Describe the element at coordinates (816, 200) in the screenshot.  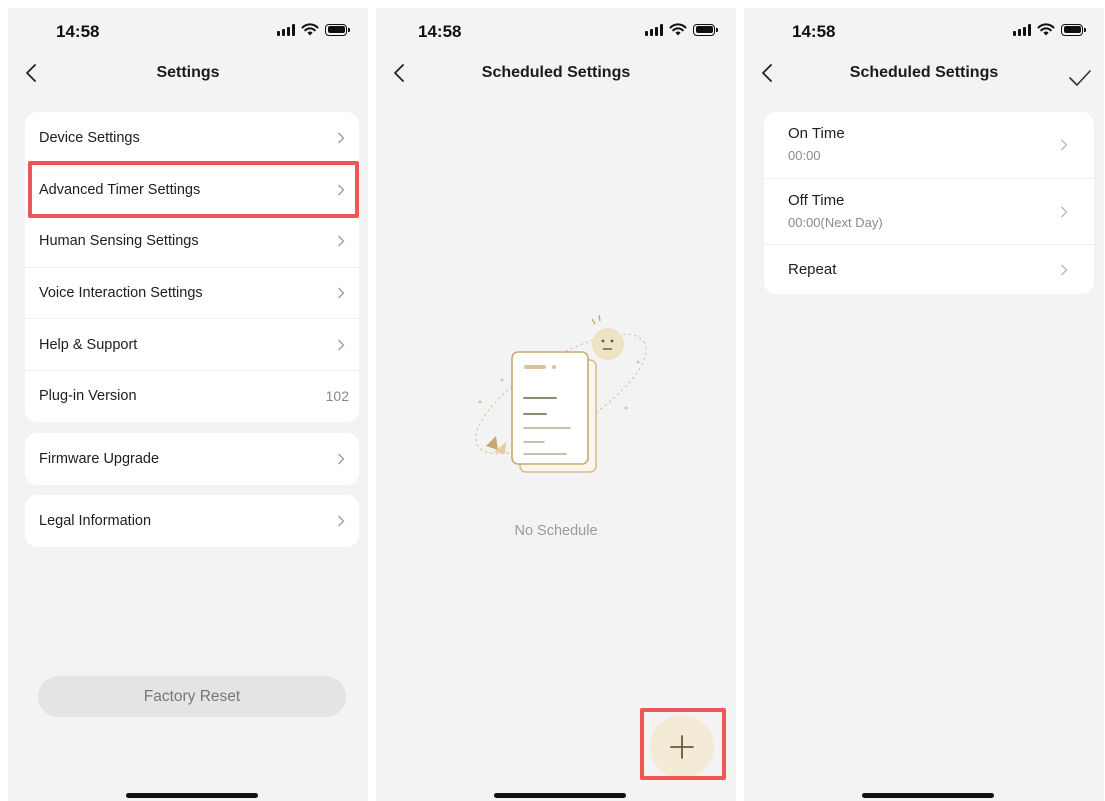
I see `row-label: Off Time` at that location.